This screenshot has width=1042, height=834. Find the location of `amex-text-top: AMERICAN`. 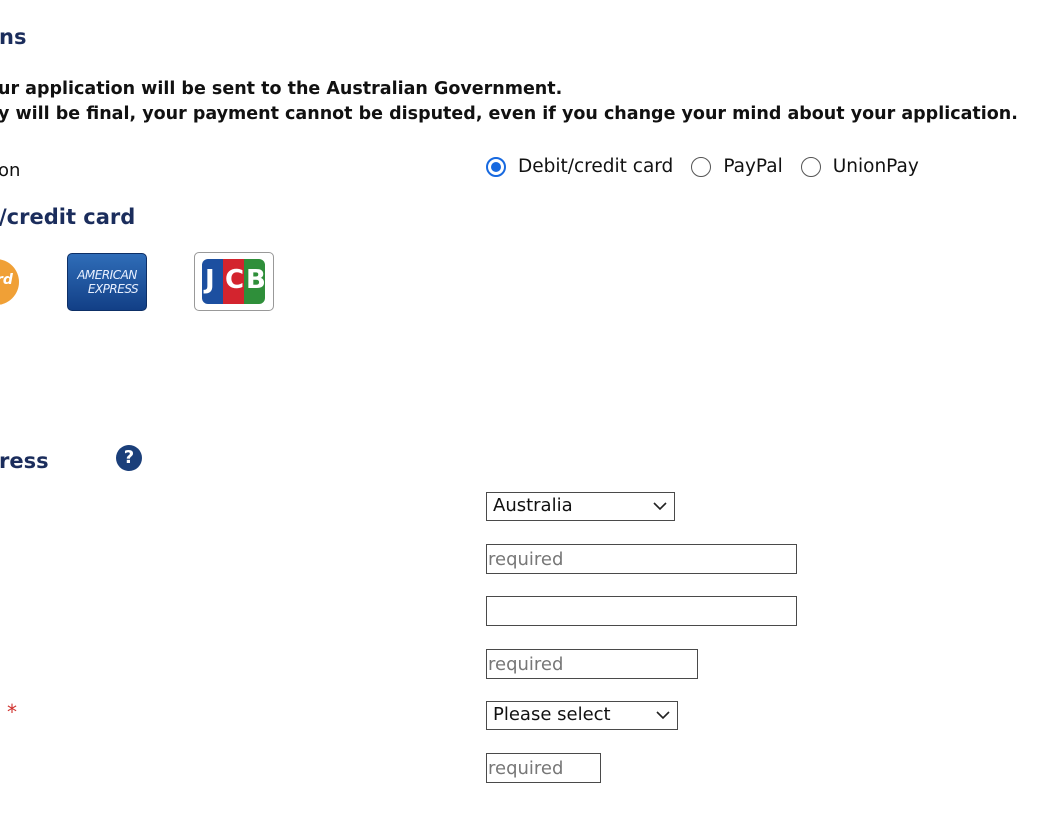

amex-text-top: AMERICAN is located at coordinates (107, 275).